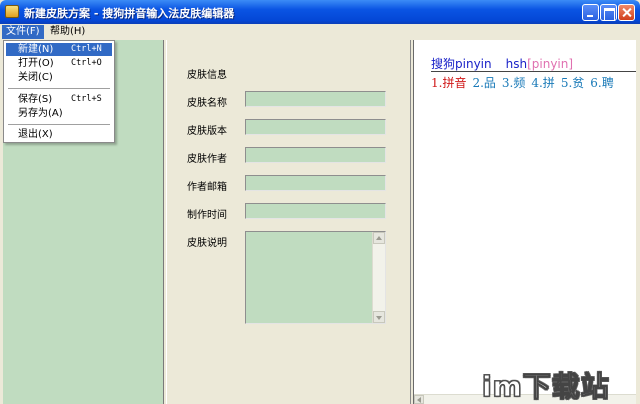 The width and height of the screenshot is (640, 404). What do you see at coordinates (473, 64) in the screenshot?
I see `preview-pinyin: pinyin` at bounding box center [473, 64].